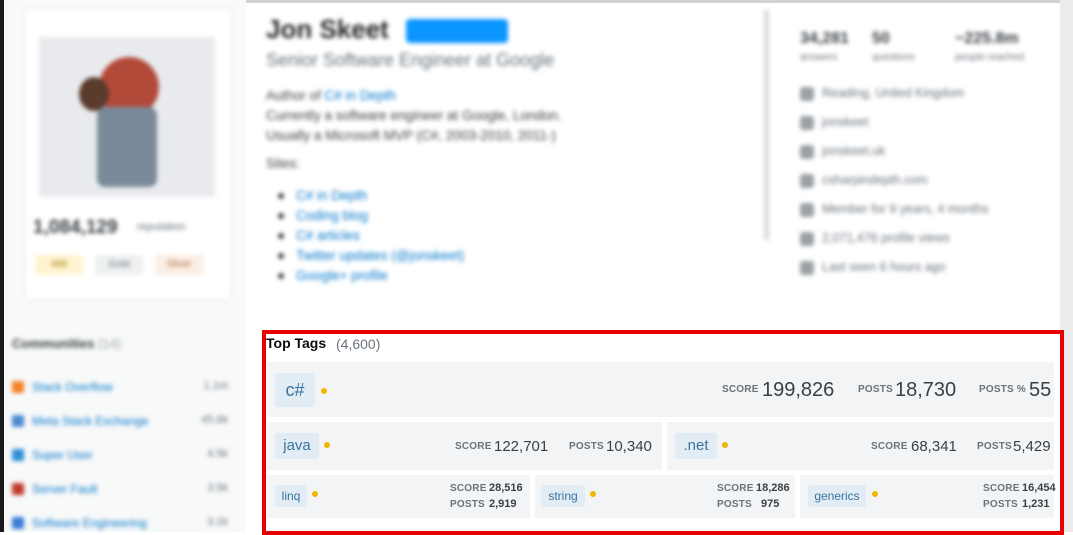 Image resolution: width=1073 pixels, height=535 pixels. What do you see at coordinates (380, 255) in the screenshot?
I see `site-link: Twitter updates (@jonskeet)` at bounding box center [380, 255].